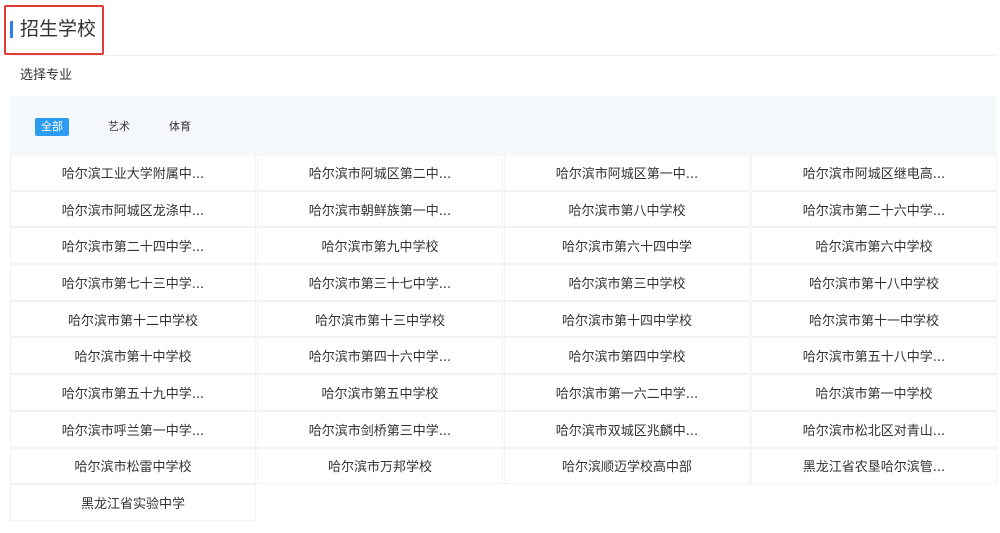 This screenshot has height=533, width=1000. I want to click on school-item: 哈尔滨市第十四中学校, so click(627, 319).